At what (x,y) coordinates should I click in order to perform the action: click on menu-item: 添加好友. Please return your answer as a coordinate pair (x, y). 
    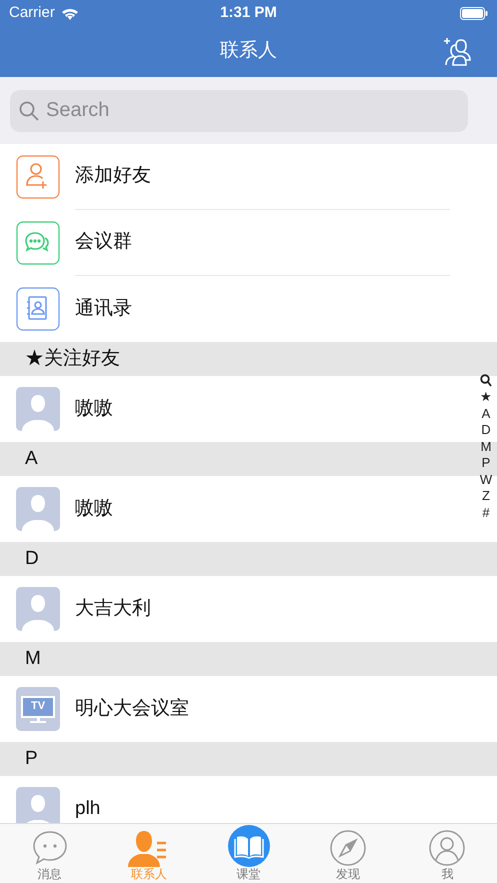
    Looking at the image, I should click on (225, 177).